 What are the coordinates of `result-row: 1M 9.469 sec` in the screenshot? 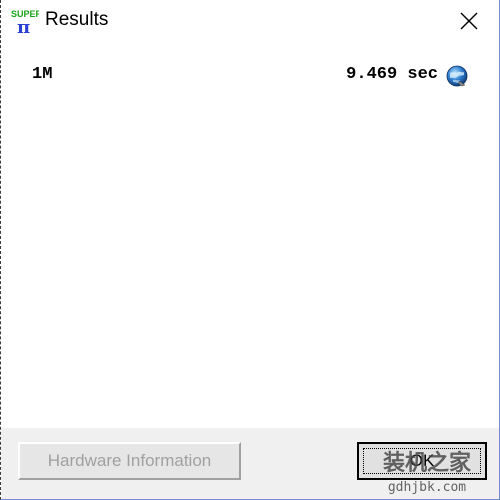 It's located at (252, 76).